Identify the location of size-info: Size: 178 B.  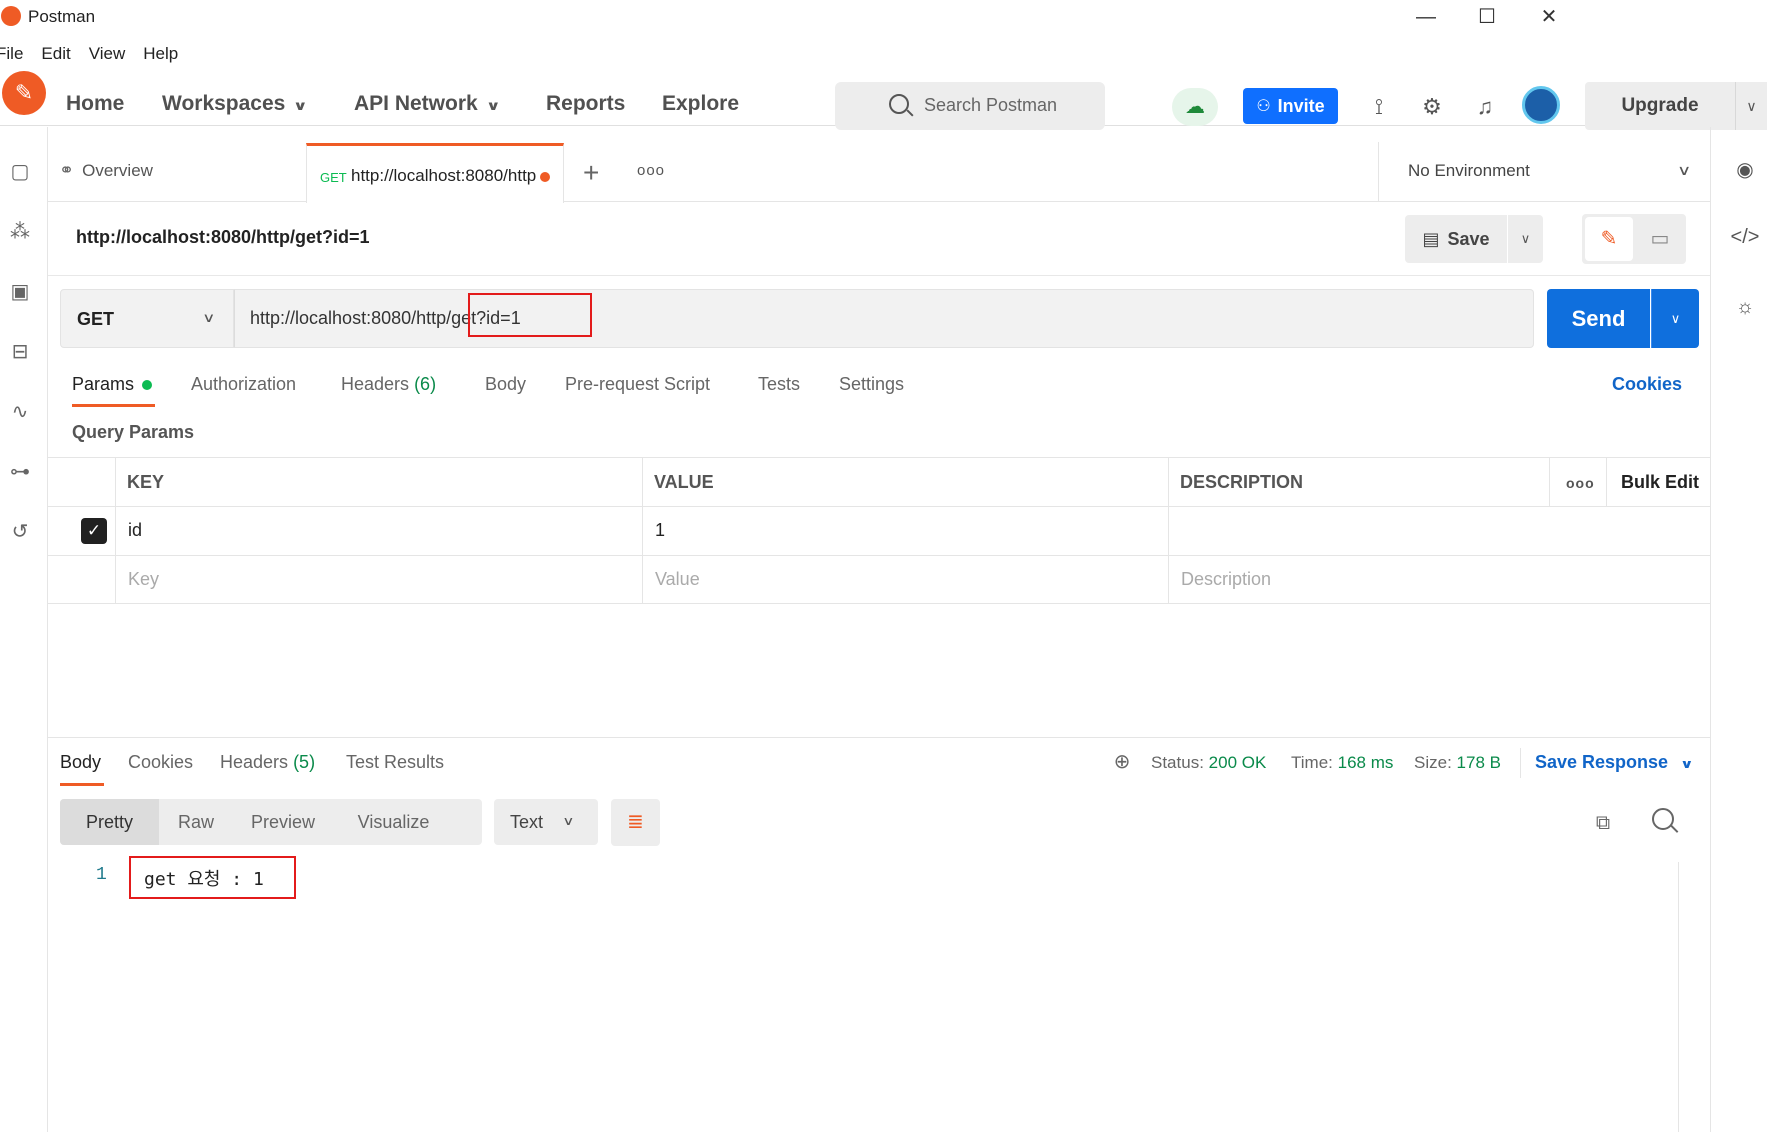
(1457, 763).